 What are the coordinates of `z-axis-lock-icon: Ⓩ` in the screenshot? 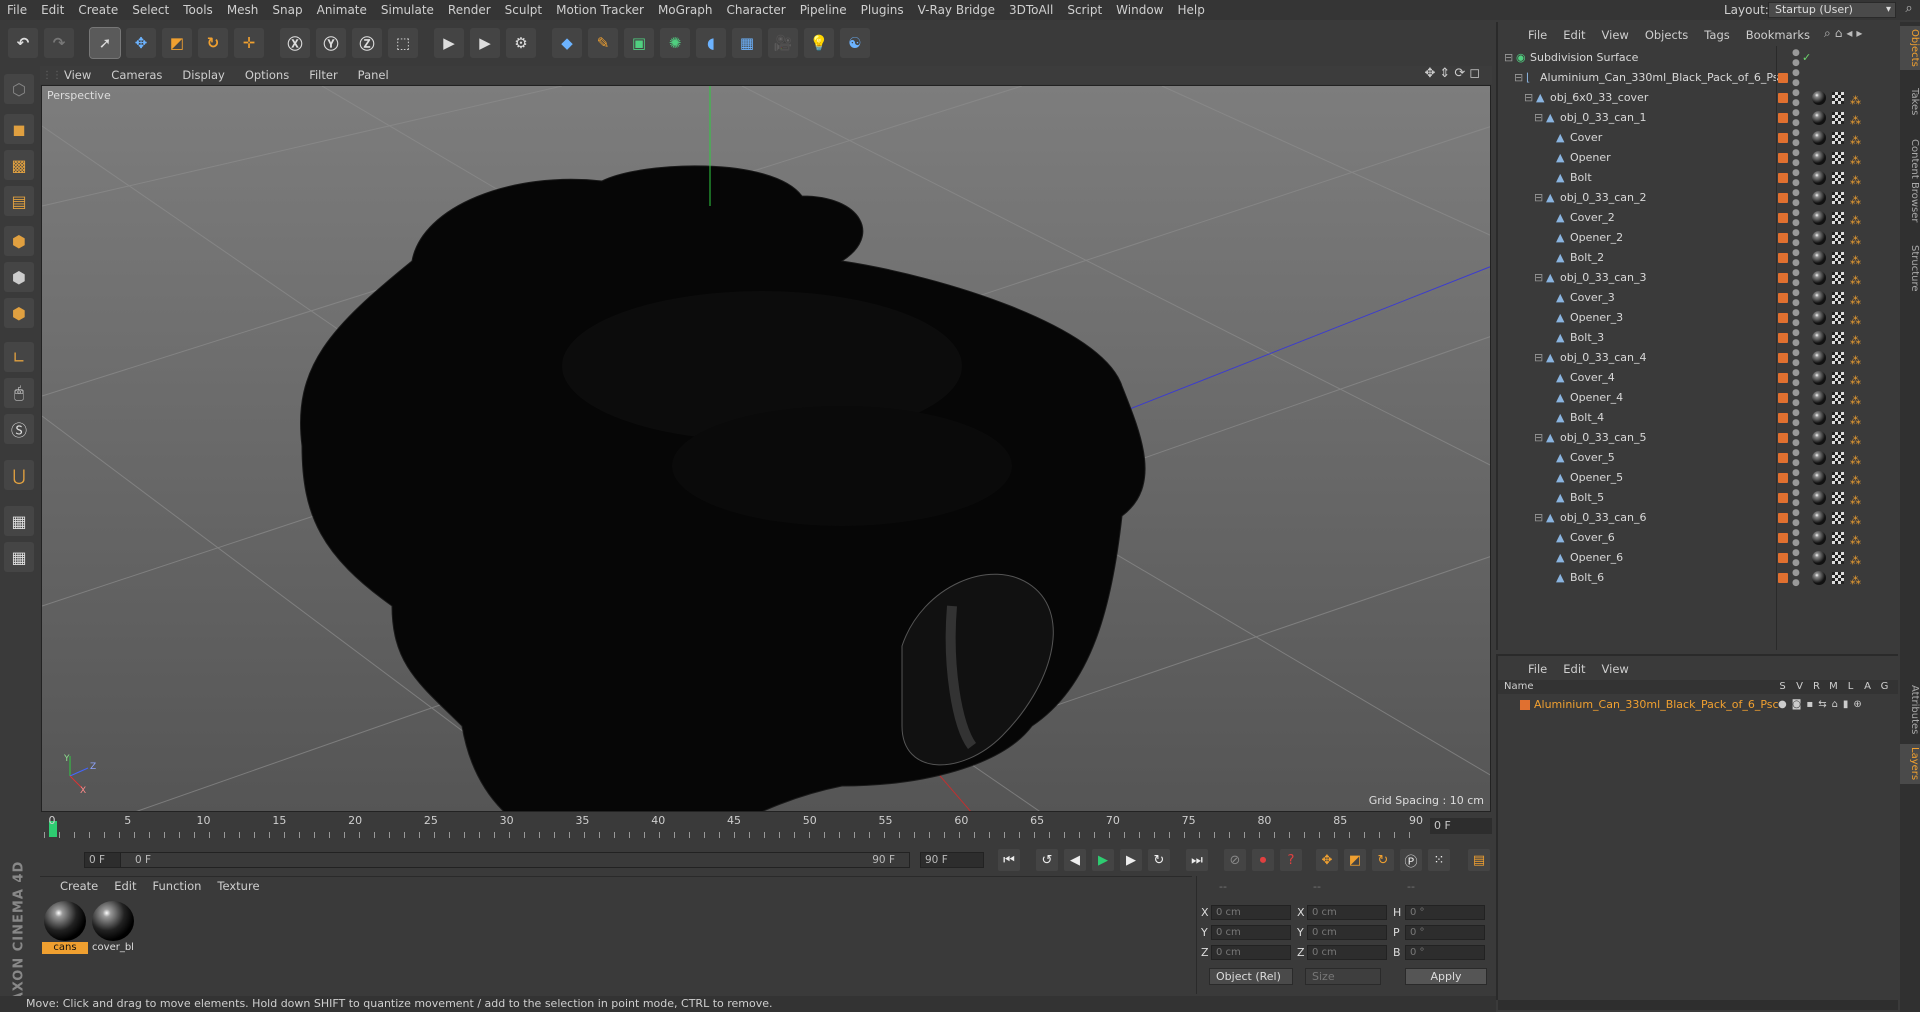 It's located at (367, 43).